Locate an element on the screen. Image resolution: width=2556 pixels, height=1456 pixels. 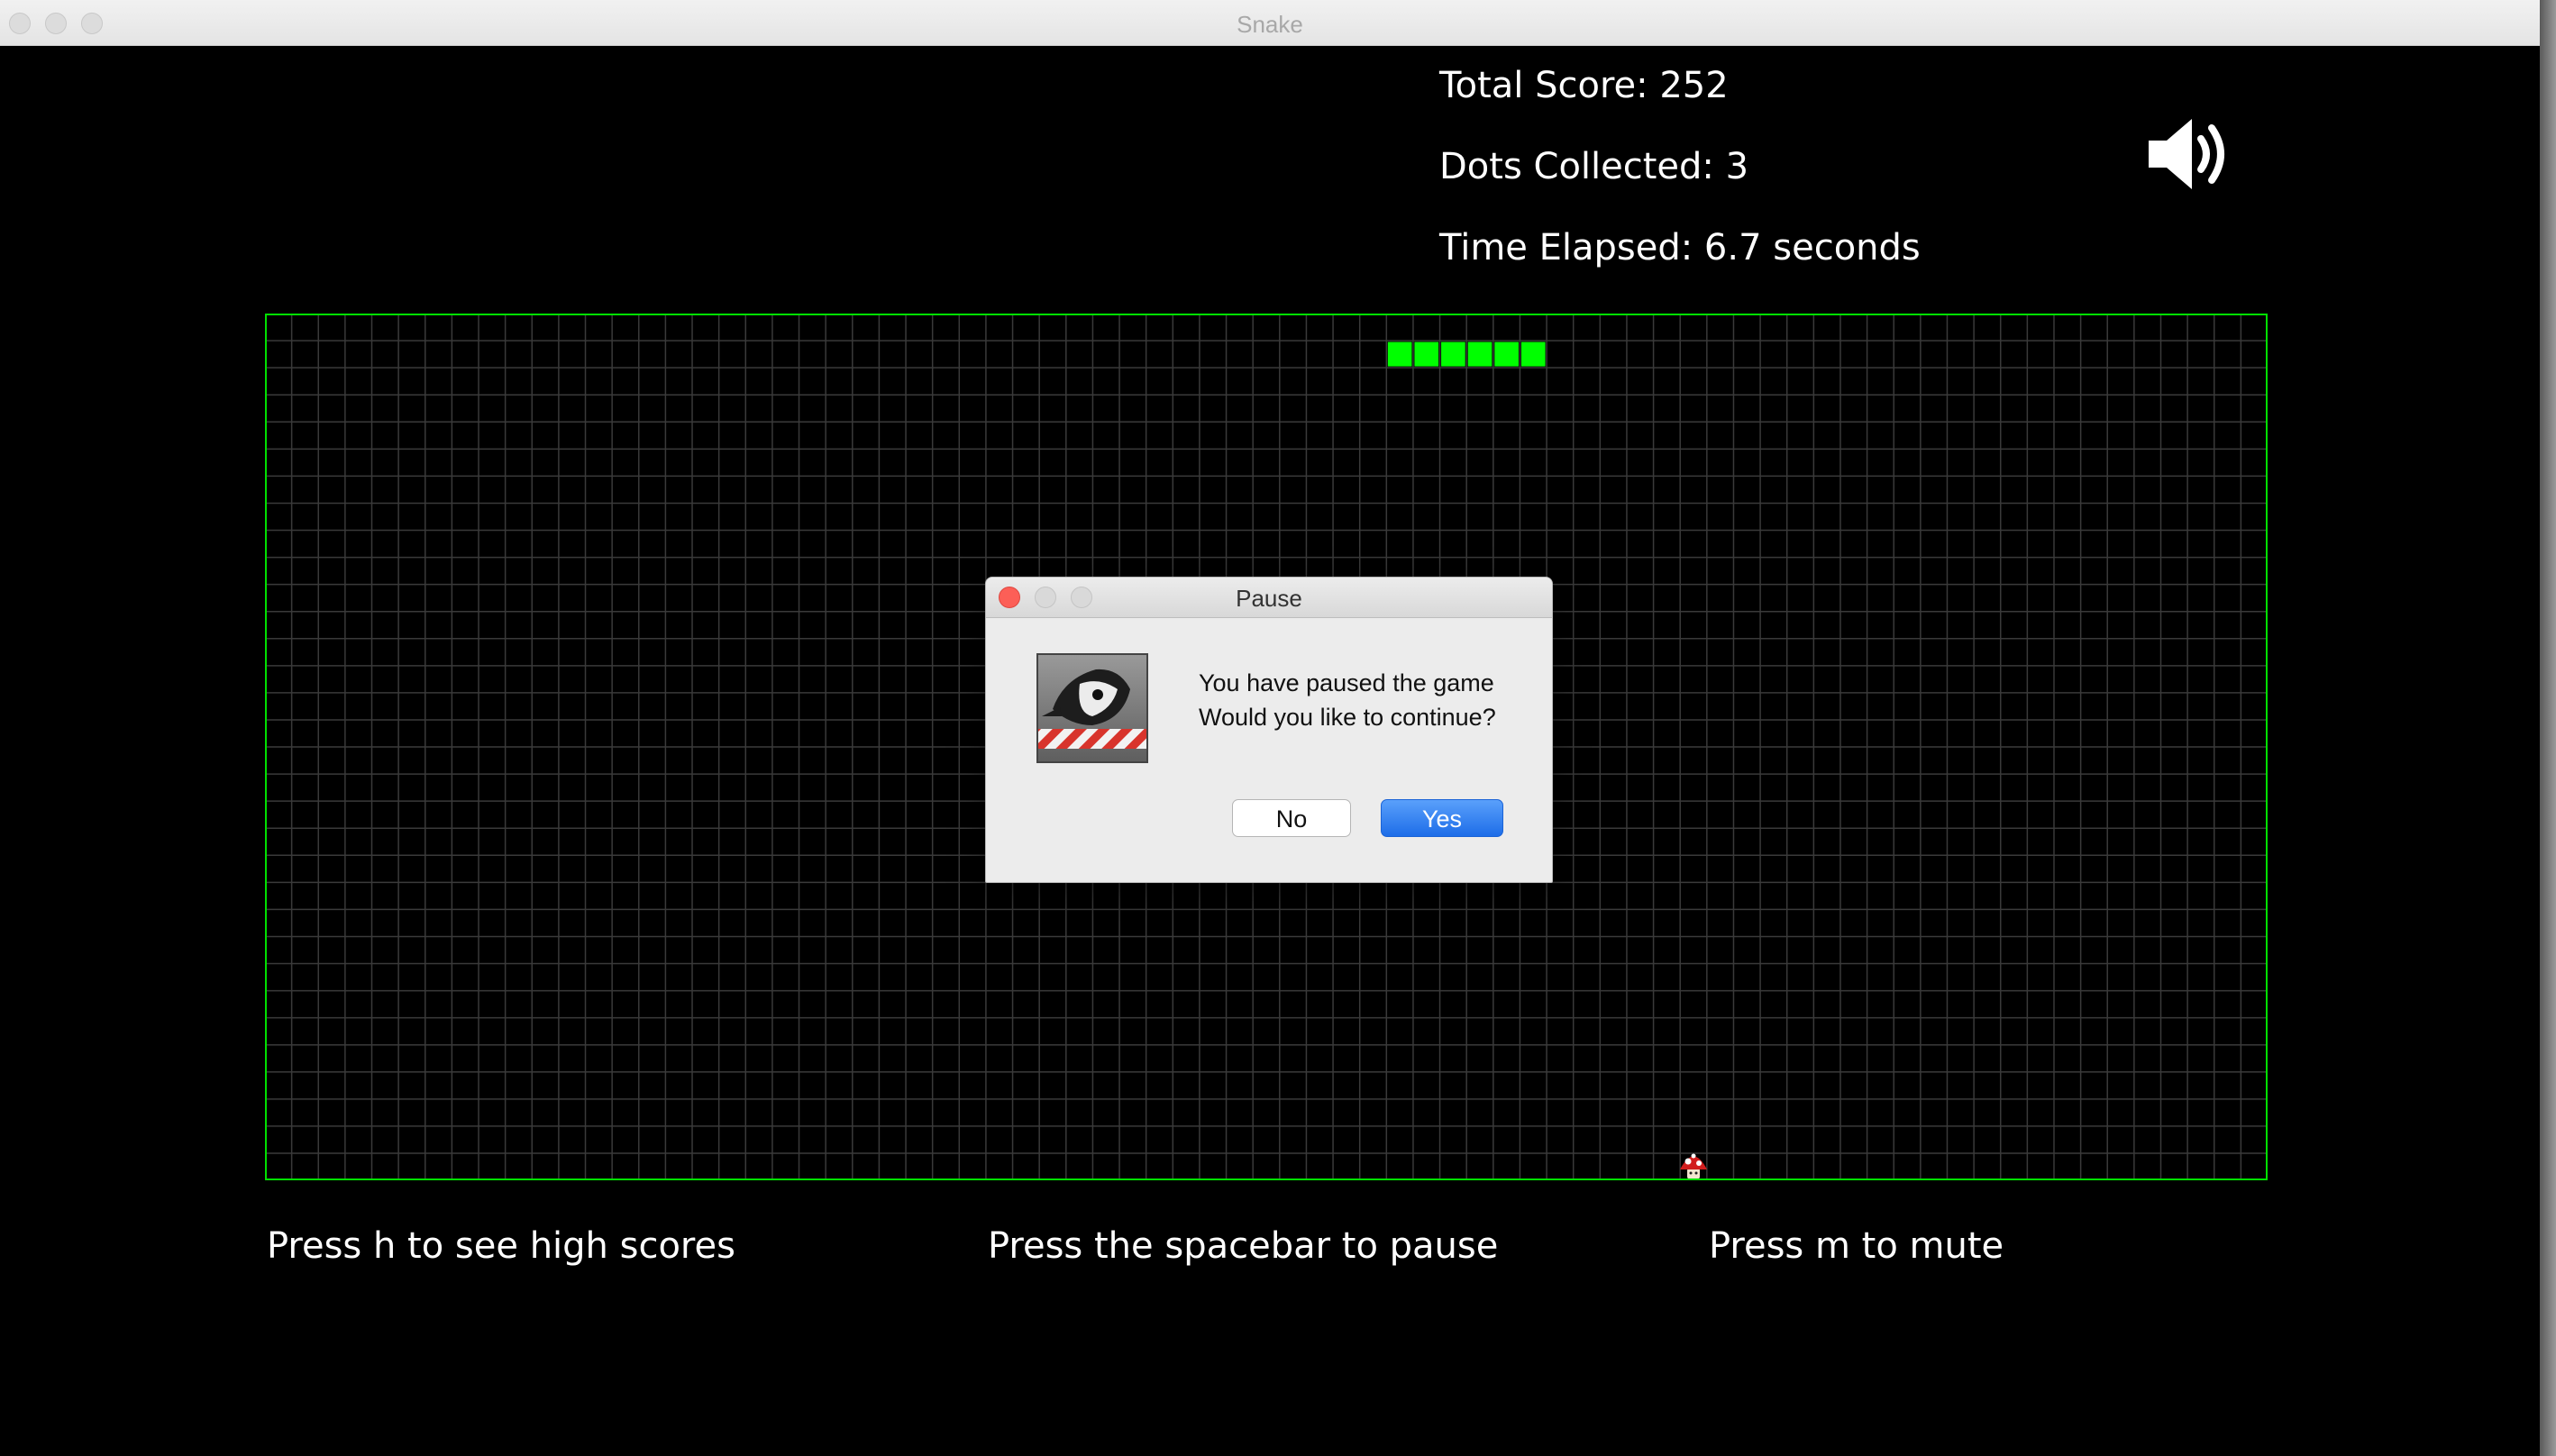
total-score: Total Score: 252 is located at coordinates (1584, 85).